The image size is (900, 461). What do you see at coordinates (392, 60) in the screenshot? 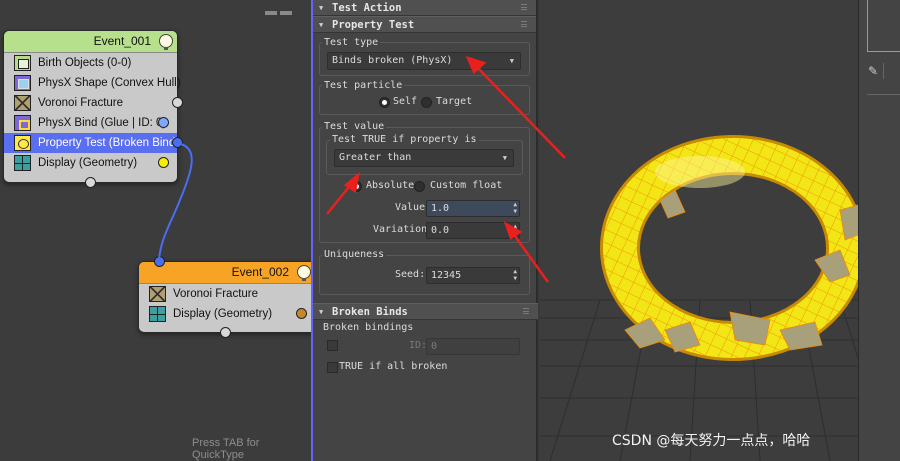
I see `test-type-value: Binds broken (PhysX)` at bounding box center [392, 60].